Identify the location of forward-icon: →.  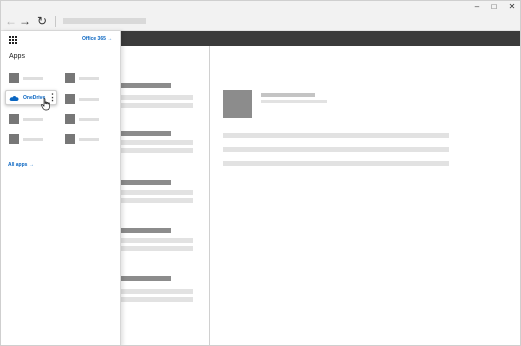
(25, 21).